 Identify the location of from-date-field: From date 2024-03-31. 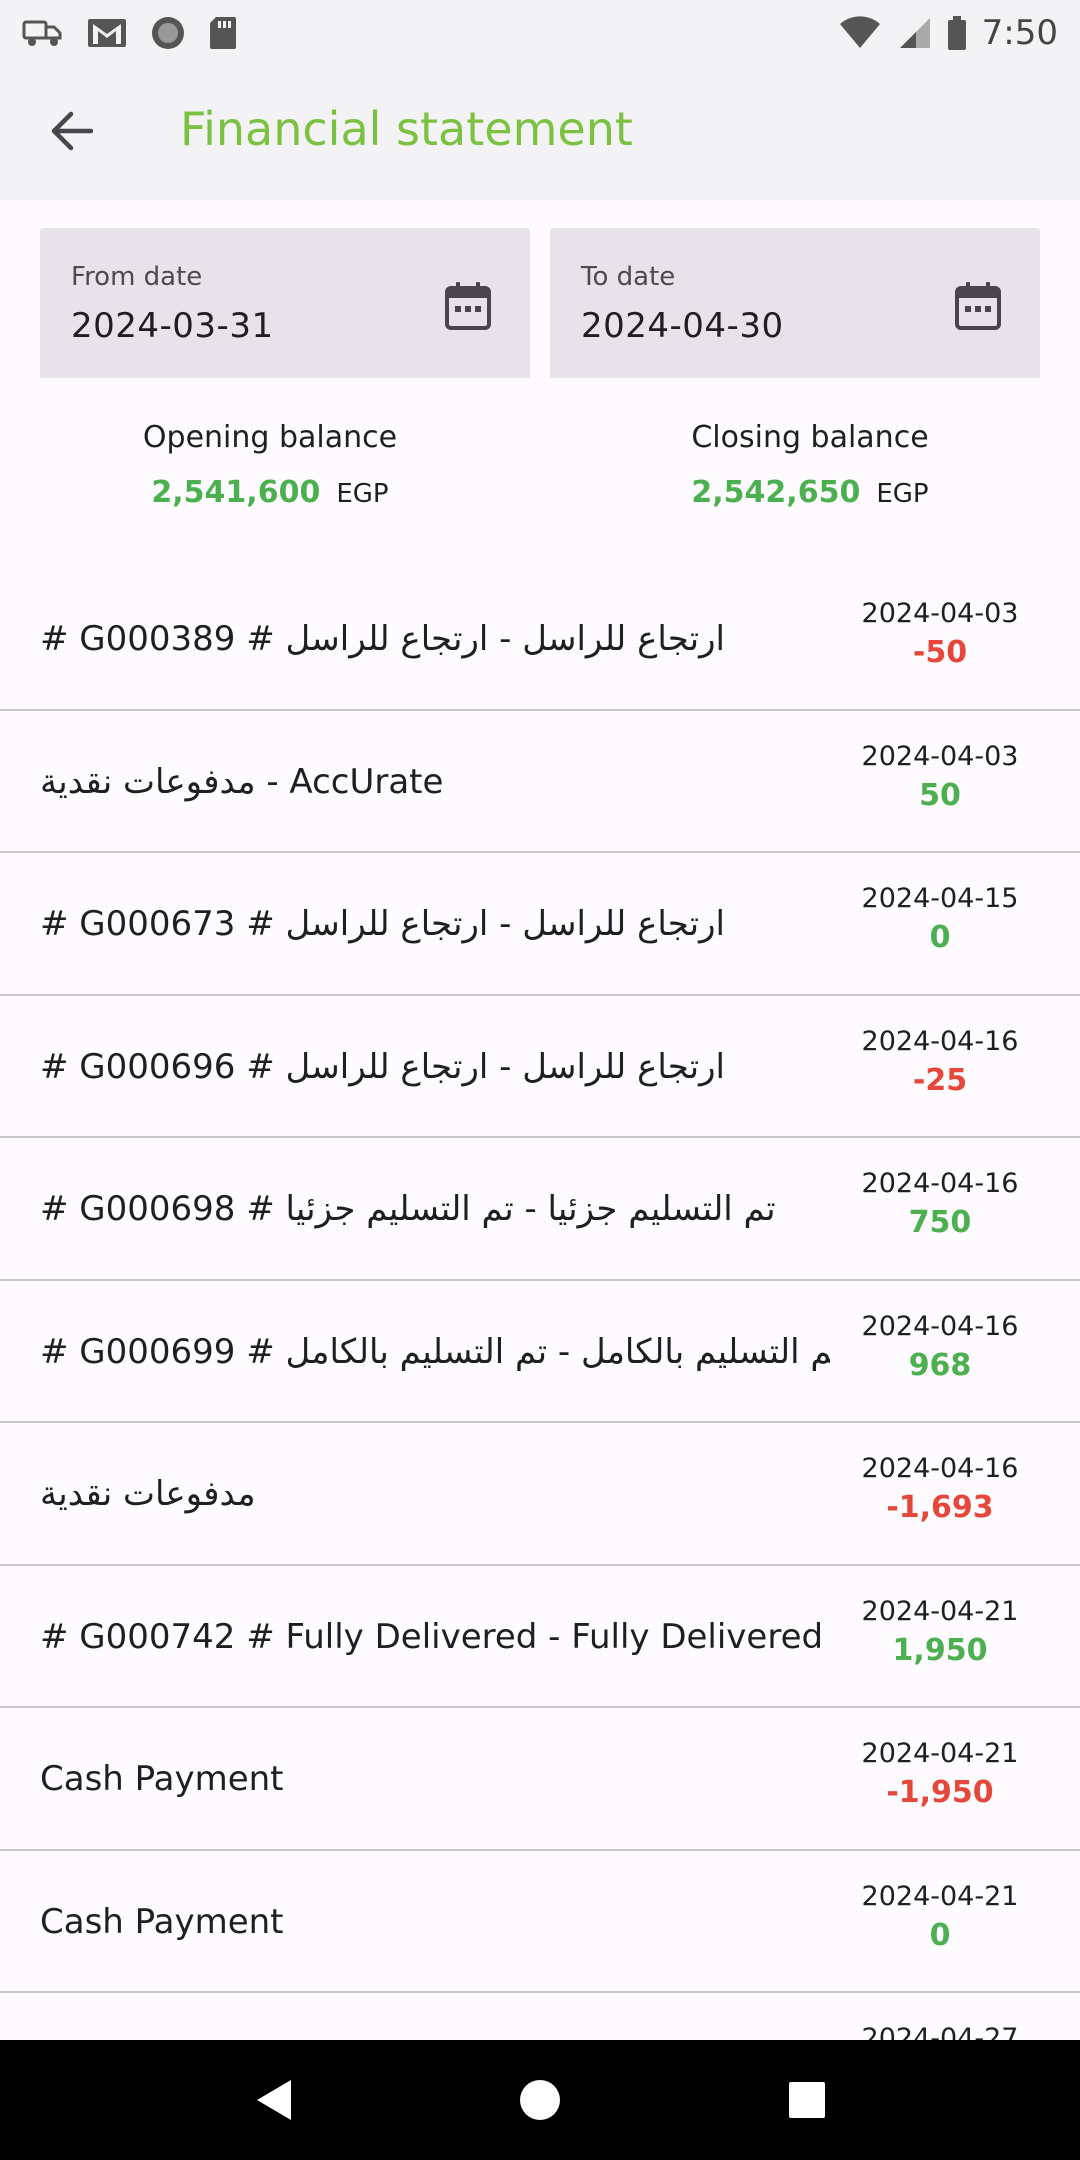
(285, 303).